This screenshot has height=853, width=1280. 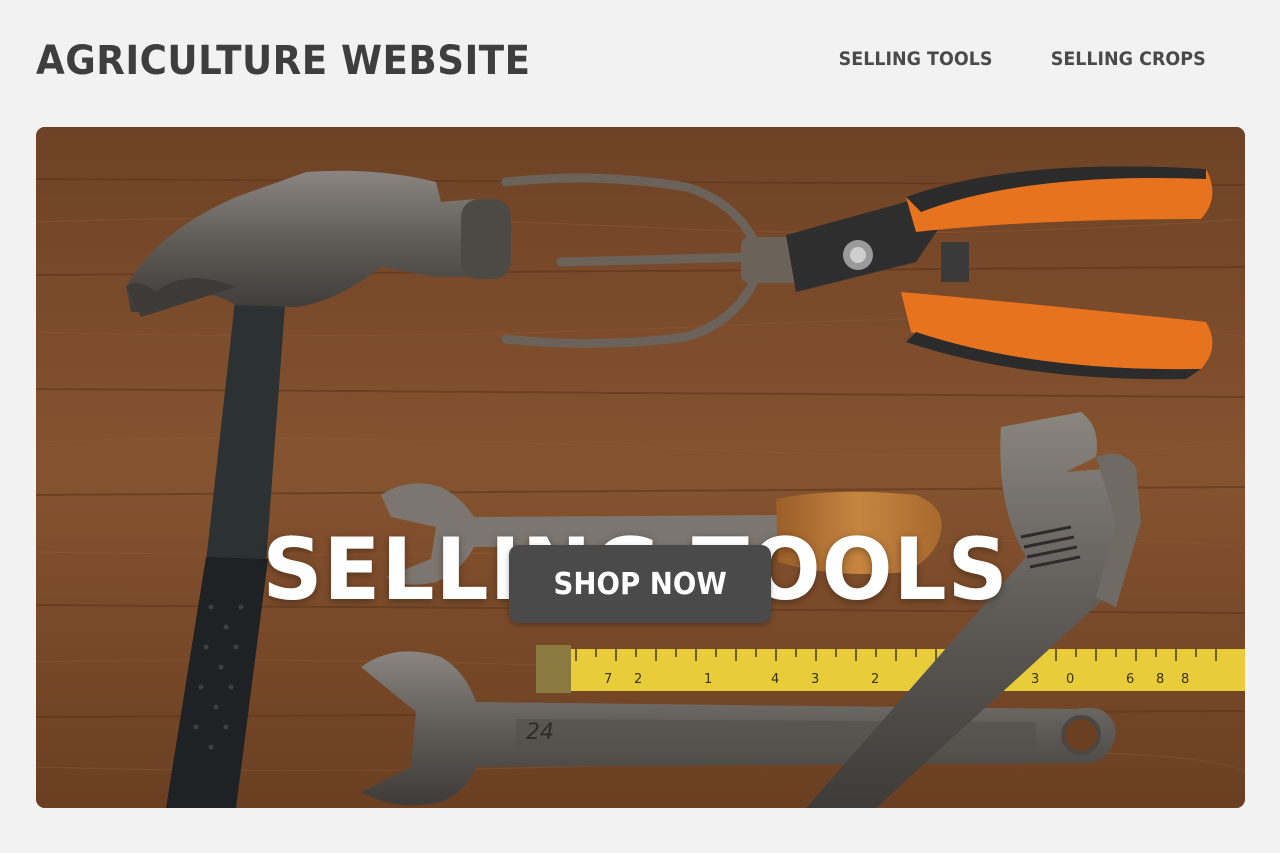 I want to click on site-logo: AGRICULTURE WEBSITE, so click(x=283, y=61).